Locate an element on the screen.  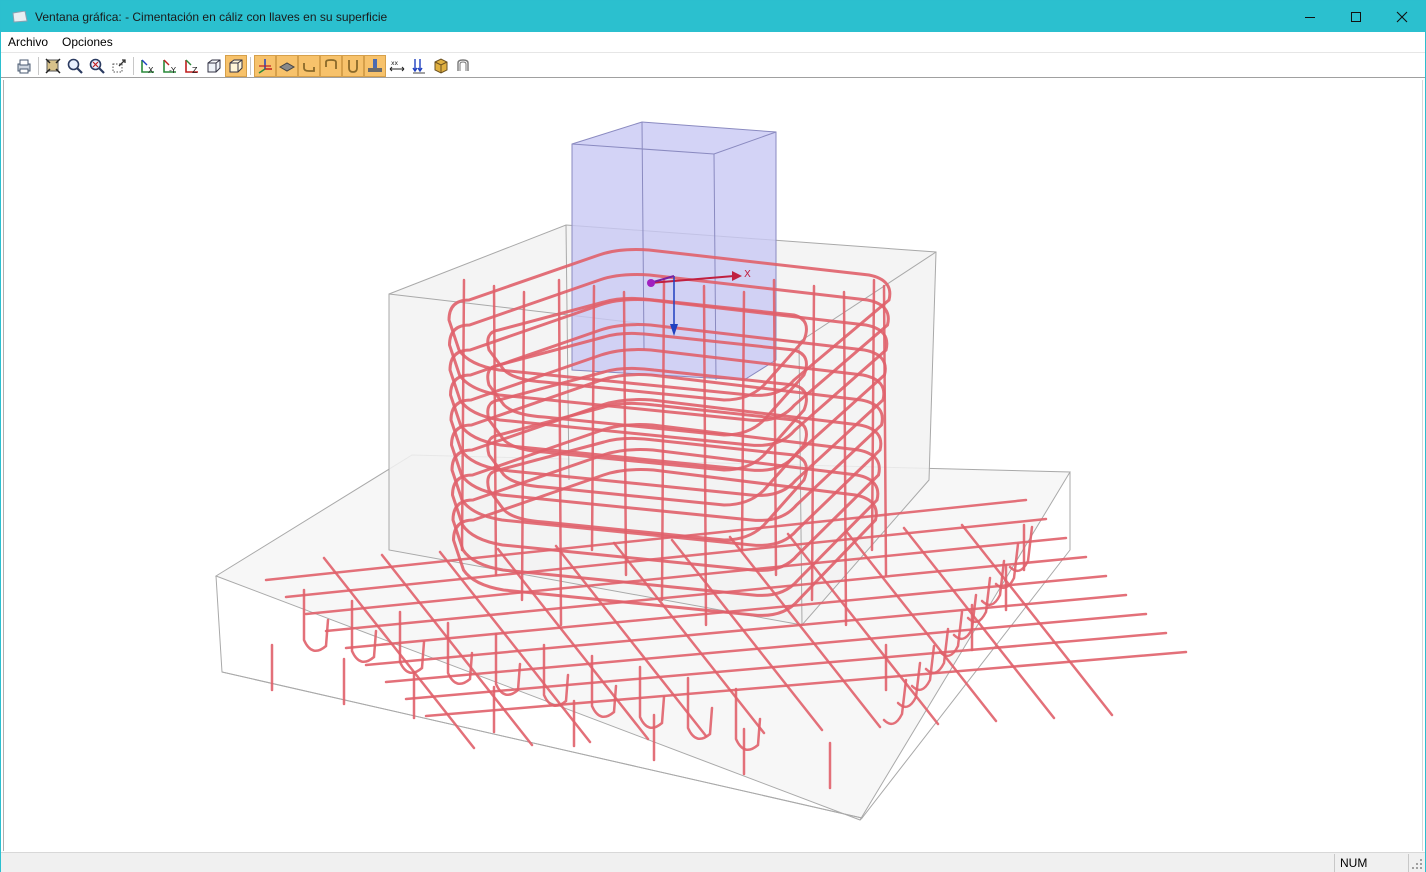
zoom-window-button is located at coordinates (97, 66).